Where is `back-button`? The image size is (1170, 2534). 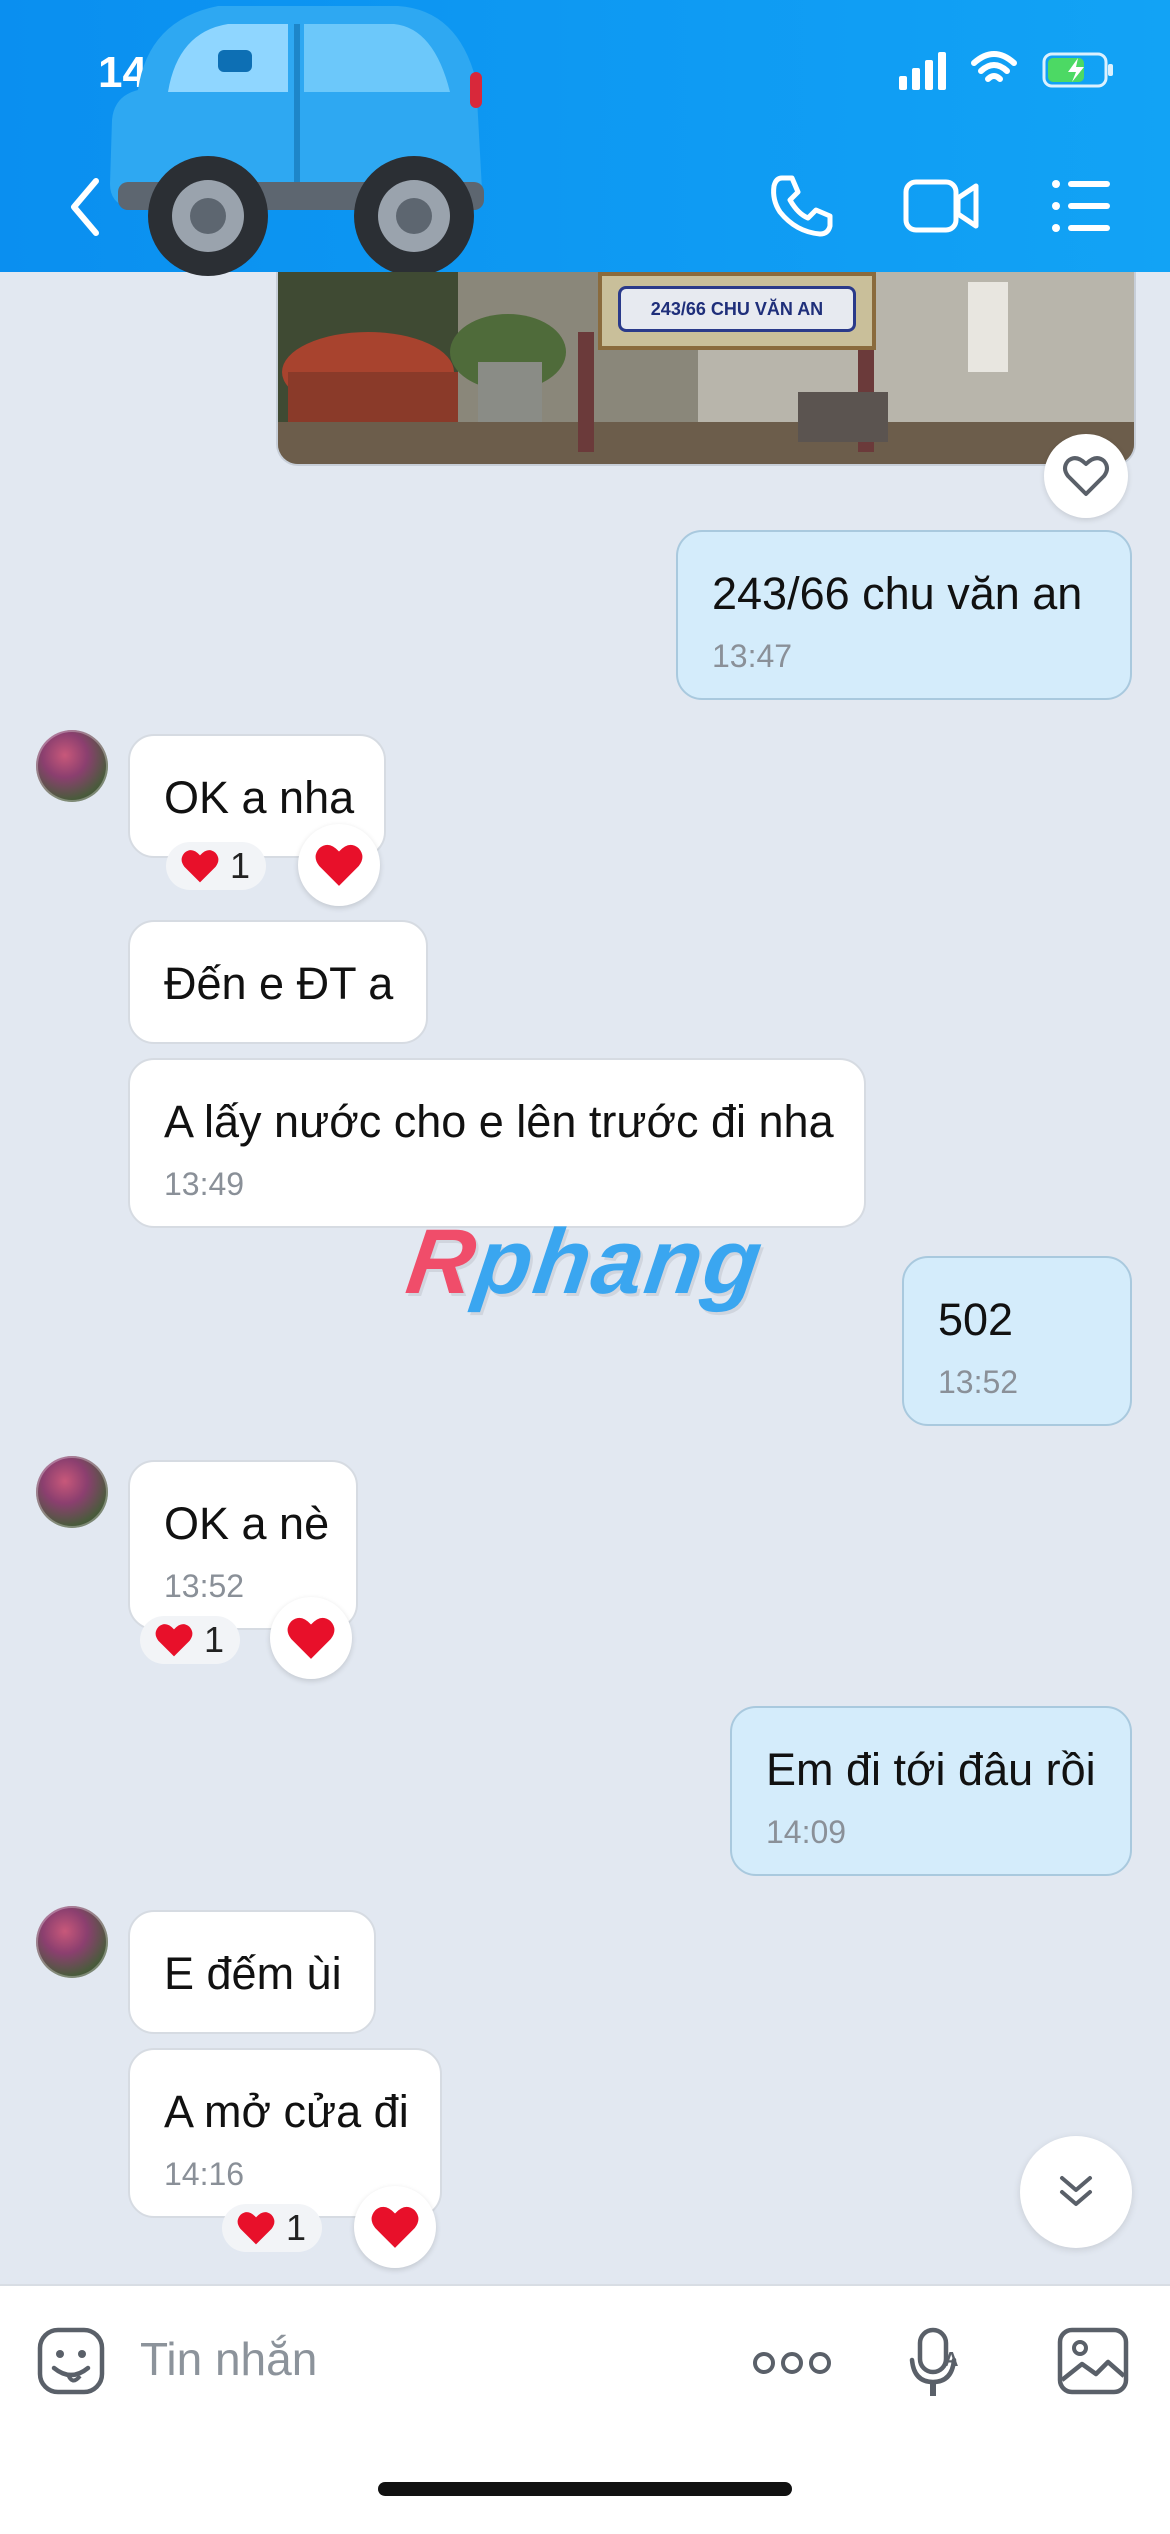
back-button is located at coordinates (84, 209).